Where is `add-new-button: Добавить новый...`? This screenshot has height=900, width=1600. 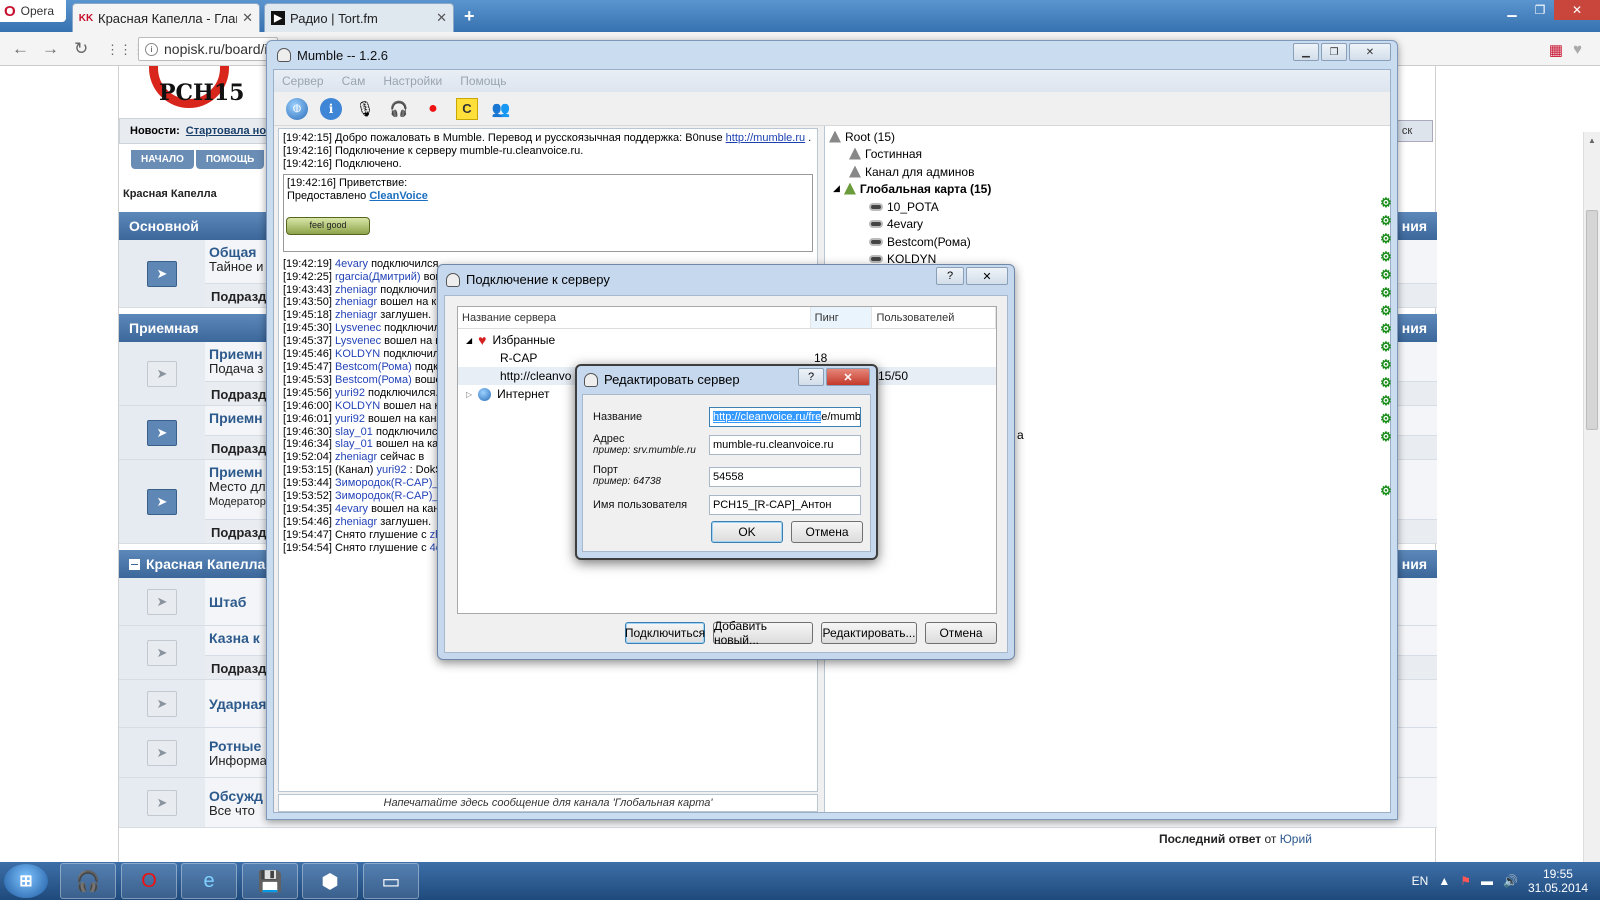
add-new-button: Добавить новый... is located at coordinates (763, 633).